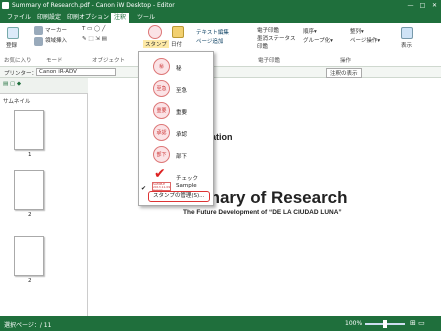 This screenshot has width=441, height=331. I want to click on page-op-button: ページ操作▾, so click(365, 40).